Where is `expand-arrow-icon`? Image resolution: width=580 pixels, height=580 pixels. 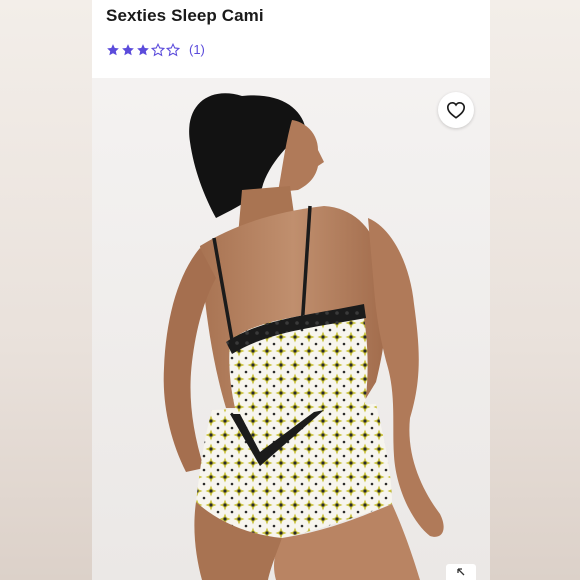
expand-arrow-icon is located at coordinates (461, 572).